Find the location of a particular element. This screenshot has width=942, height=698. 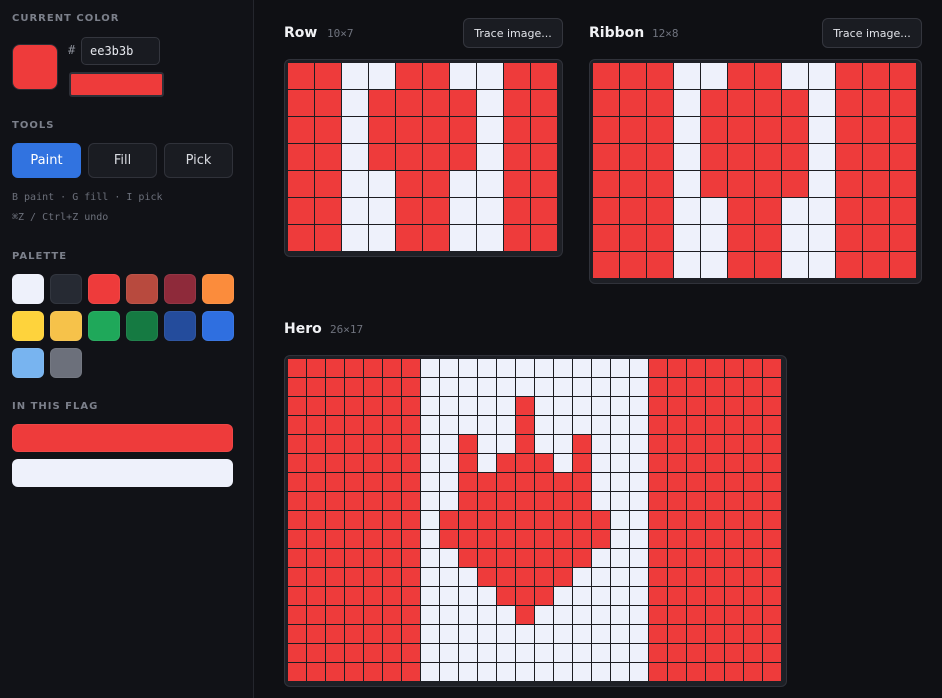

fill-tool-button: Fill is located at coordinates (122, 160).